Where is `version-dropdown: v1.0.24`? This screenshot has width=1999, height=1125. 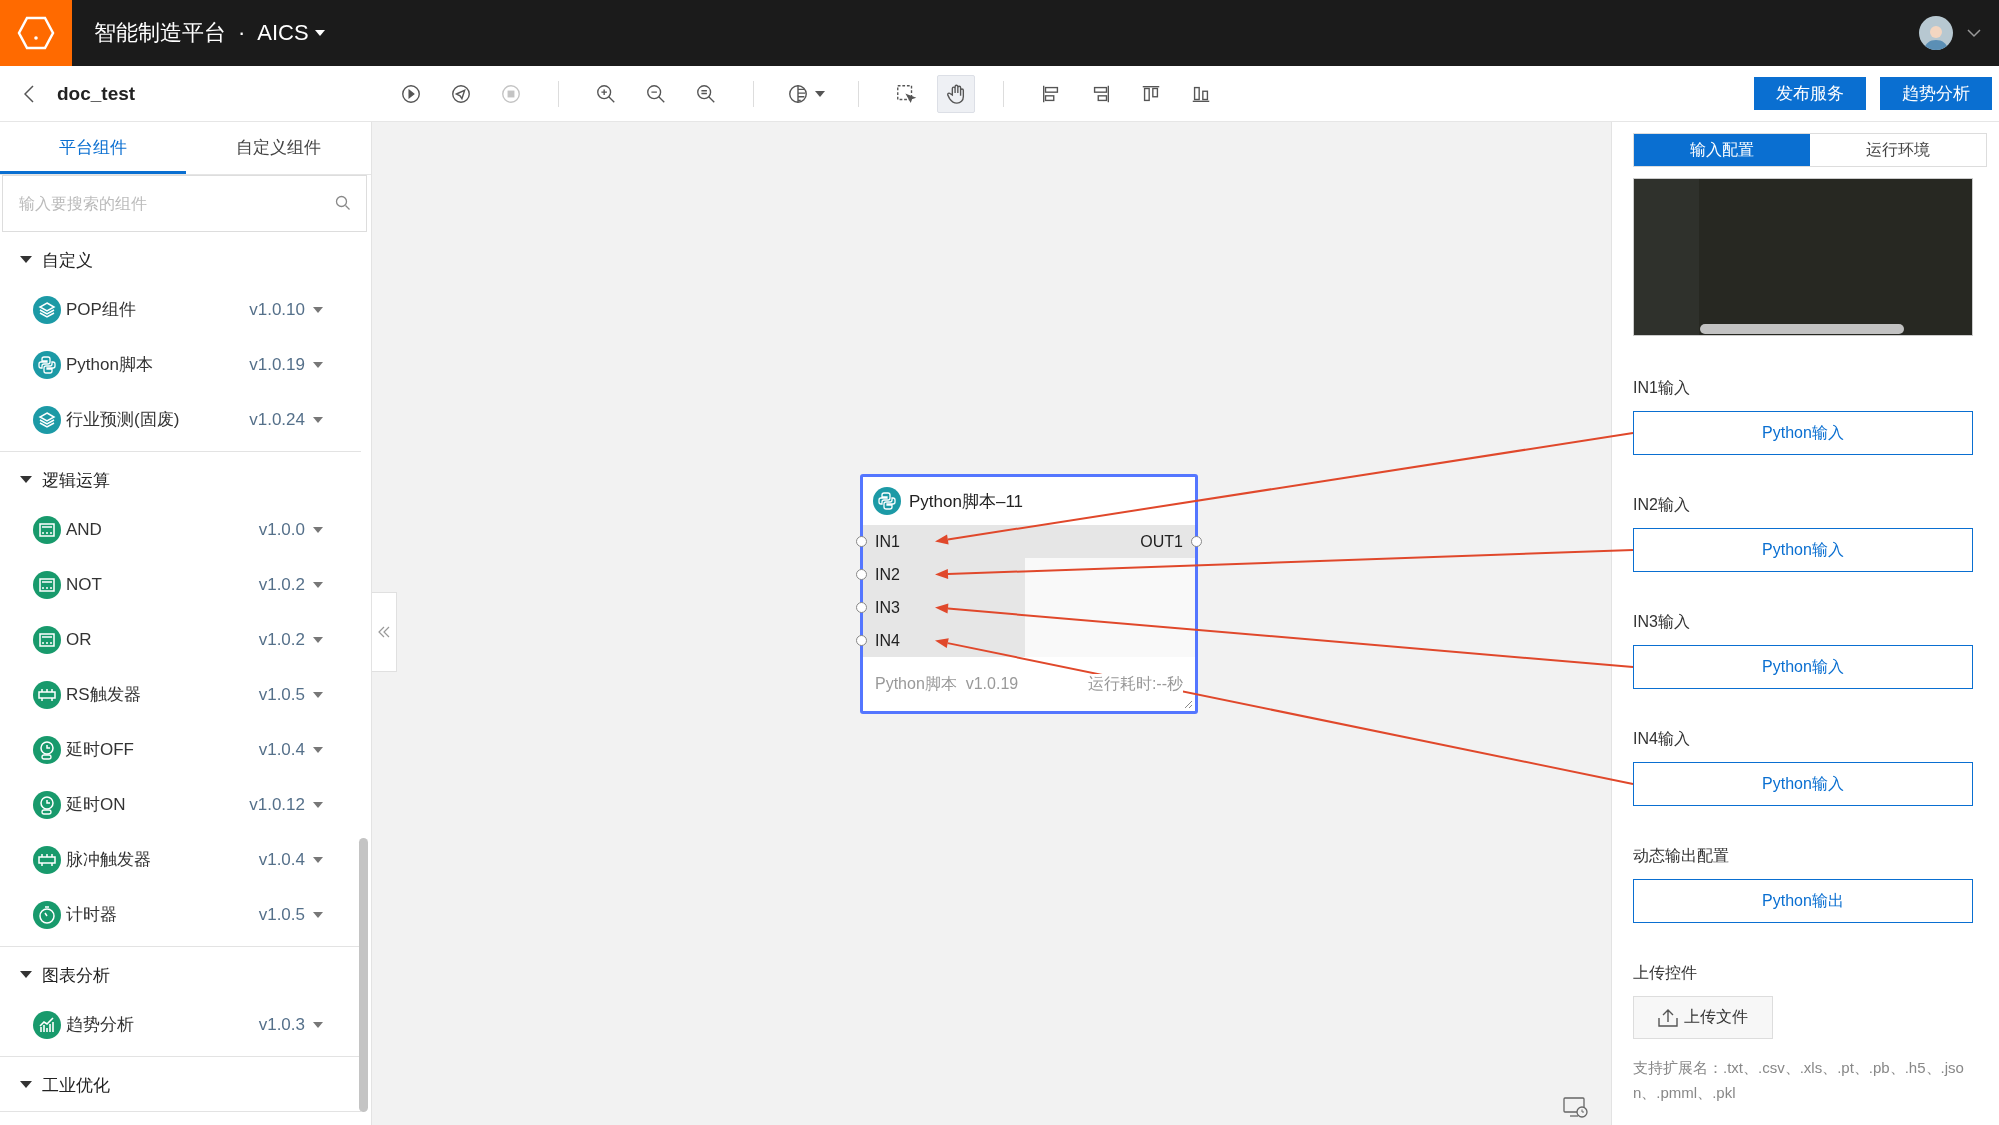
version-dropdown: v1.0.24 is located at coordinates (286, 419).